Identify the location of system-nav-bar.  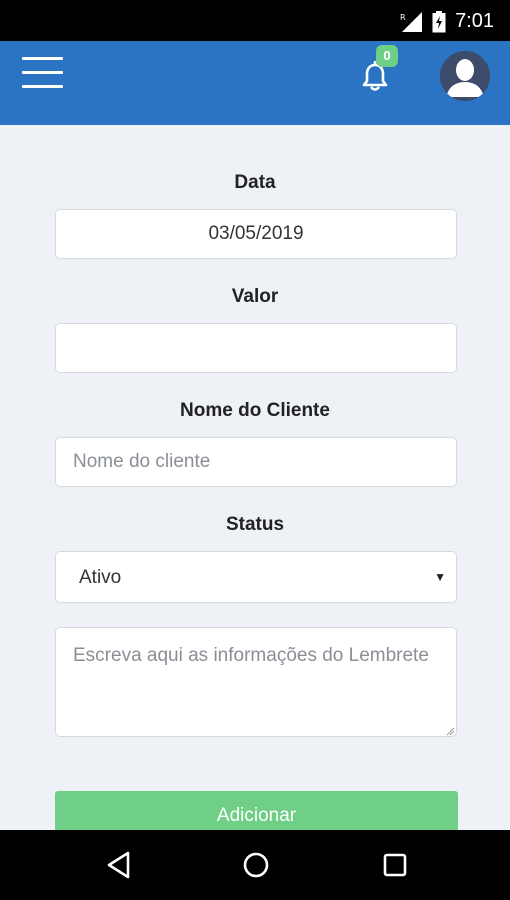
(255, 865).